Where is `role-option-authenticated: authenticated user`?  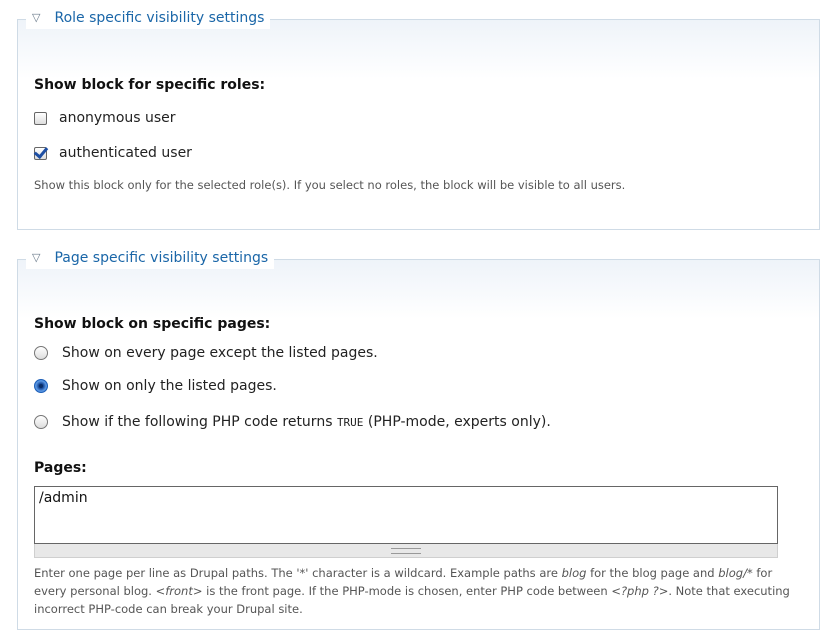
role-option-authenticated: authenticated user is located at coordinates (113, 153).